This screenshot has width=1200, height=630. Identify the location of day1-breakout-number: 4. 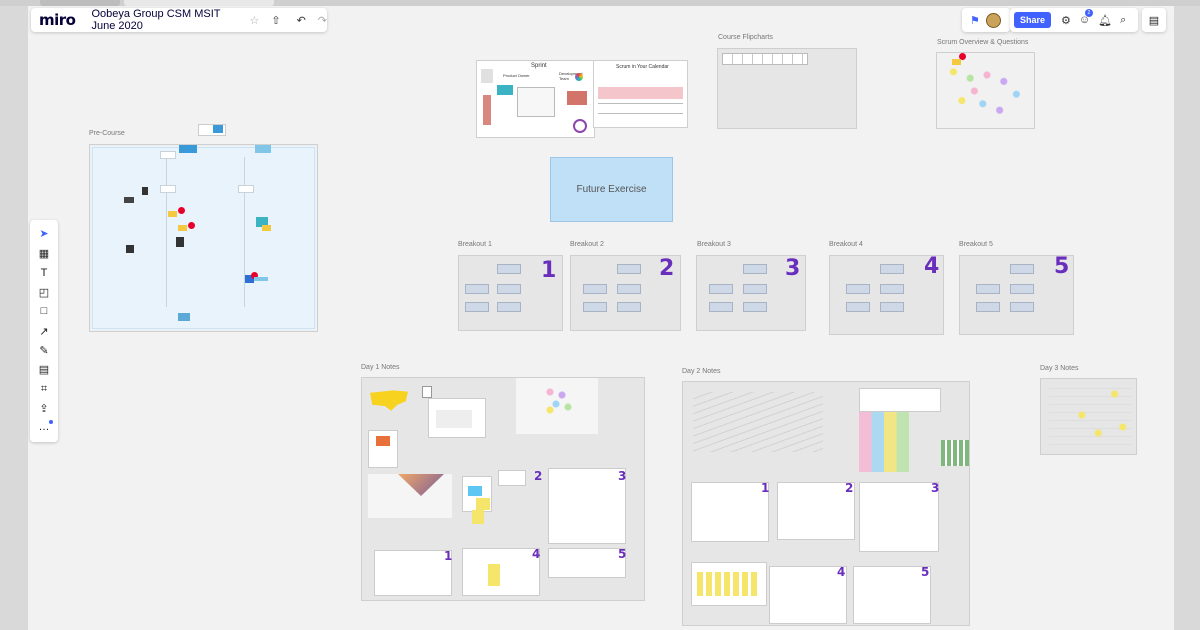
(536, 554).